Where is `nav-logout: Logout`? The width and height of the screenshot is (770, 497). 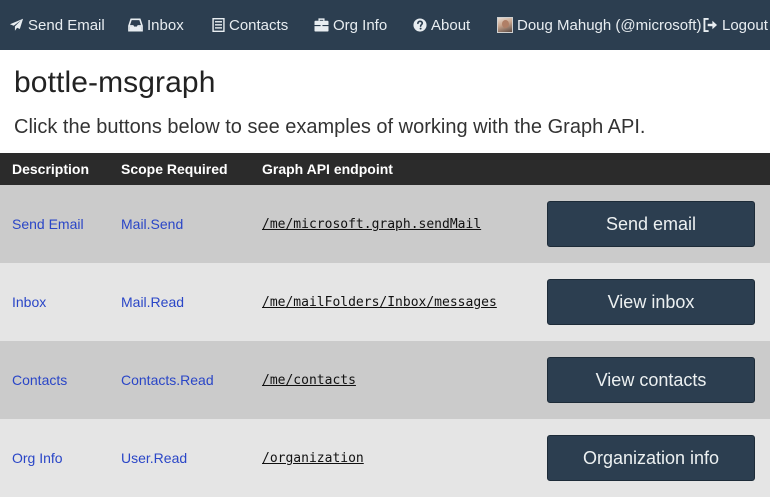 nav-logout: Logout is located at coordinates (735, 25).